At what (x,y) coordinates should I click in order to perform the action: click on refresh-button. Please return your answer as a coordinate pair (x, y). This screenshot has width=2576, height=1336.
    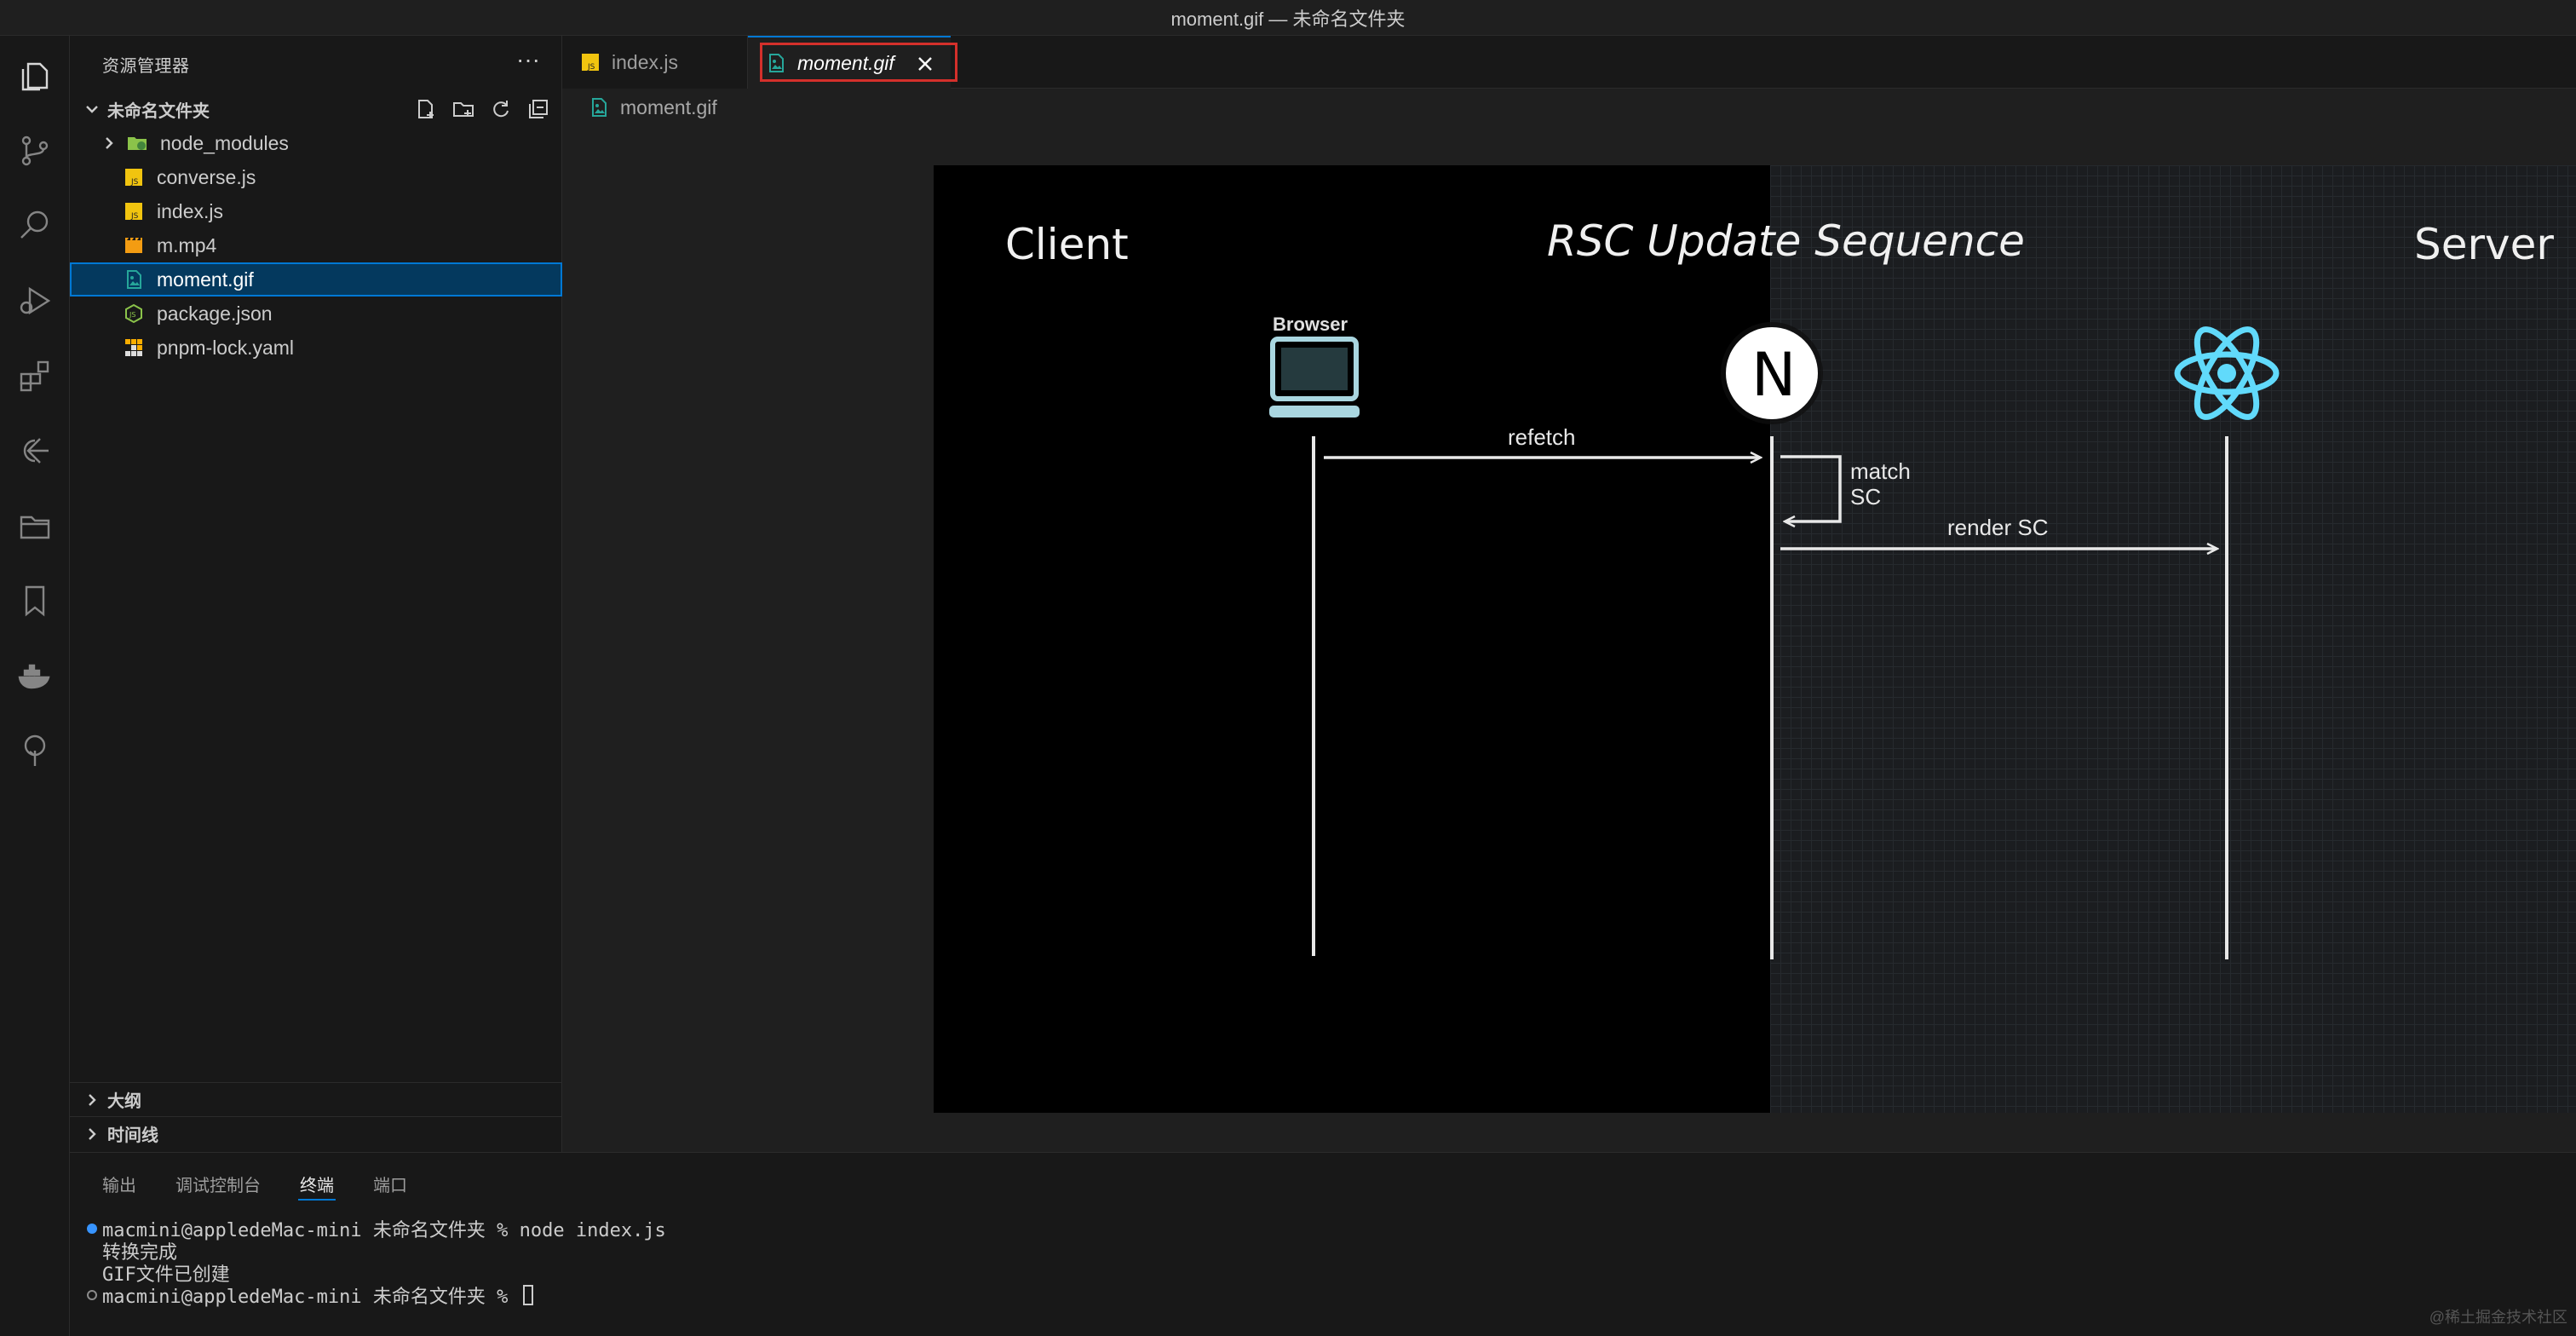
    Looking at the image, I should click on (501, 109).